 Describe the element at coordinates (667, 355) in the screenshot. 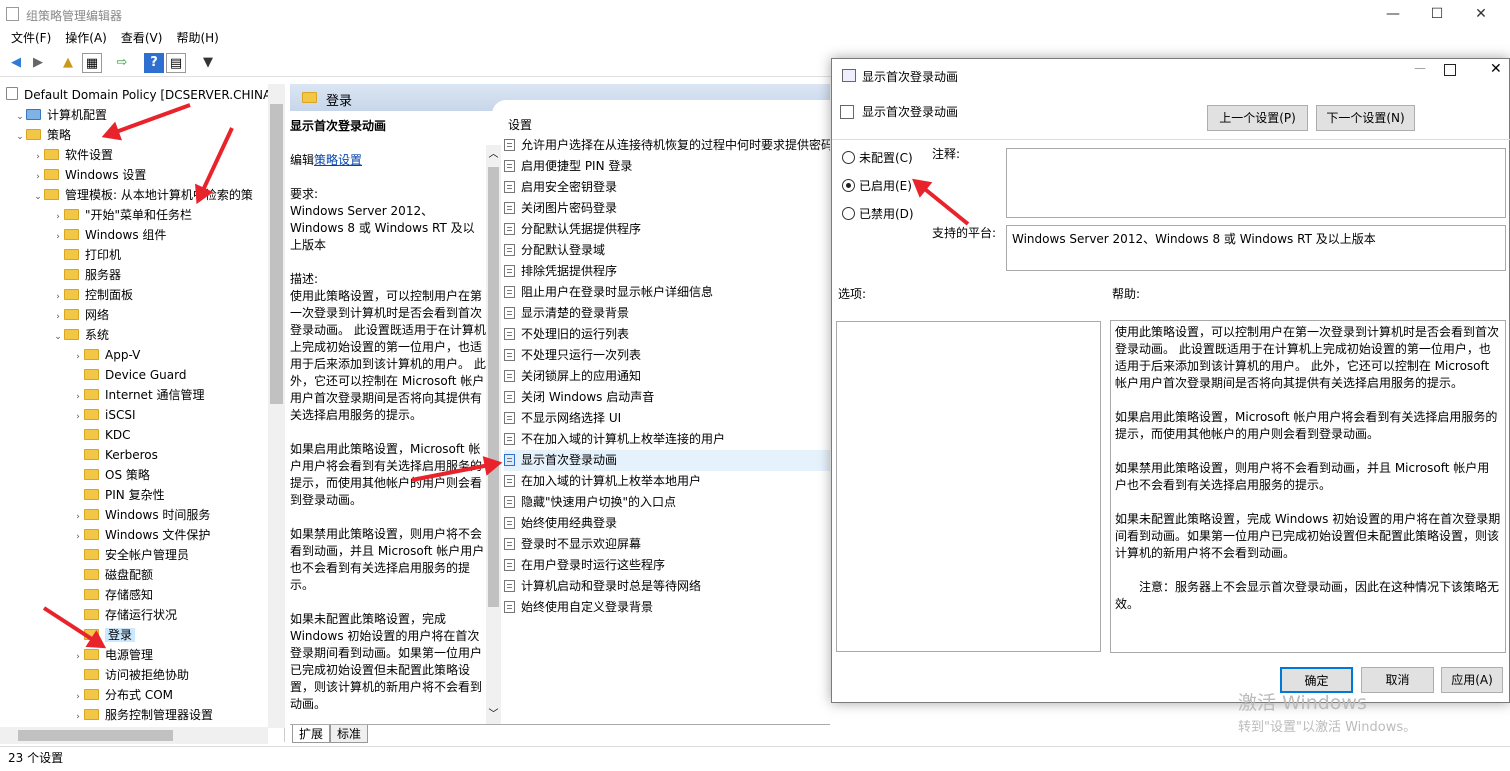

I see `setting-row: 不处理只运行一次列表` at that location.